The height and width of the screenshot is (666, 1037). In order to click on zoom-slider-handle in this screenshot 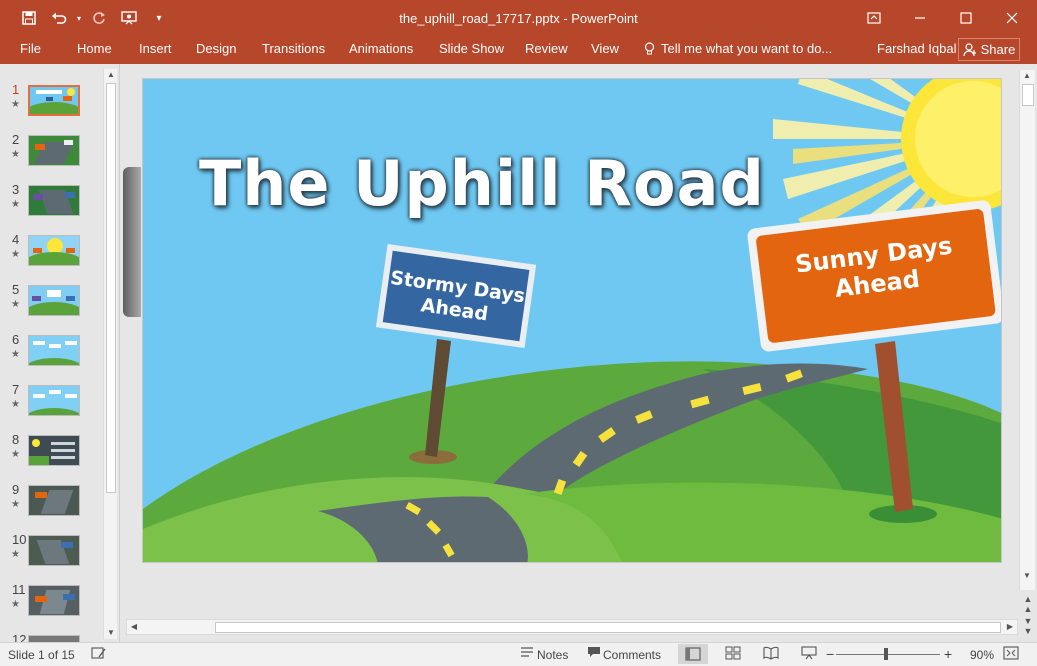, I will do `click(886, 654)`.